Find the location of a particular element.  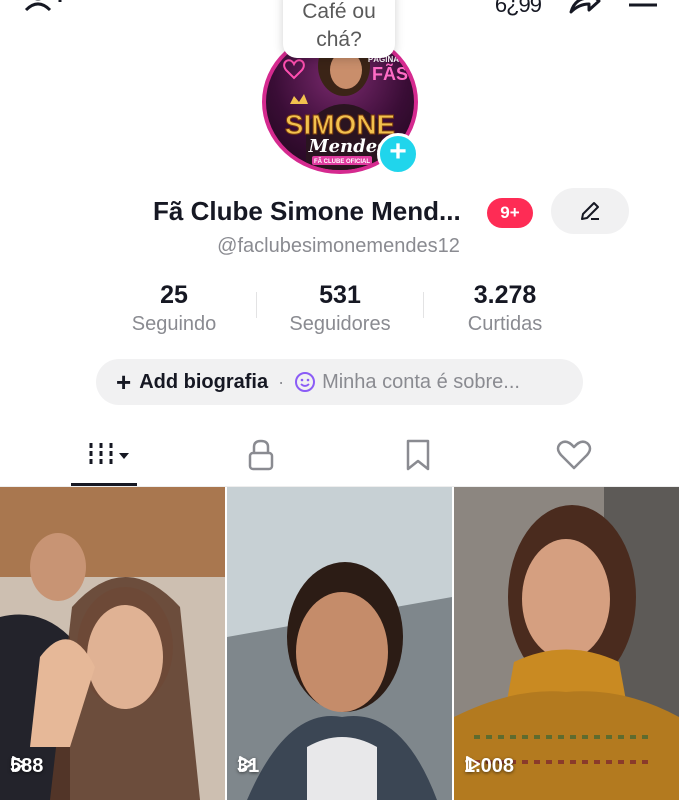

avatar-subtitle: Mendes is located at coordinates (348, 146).